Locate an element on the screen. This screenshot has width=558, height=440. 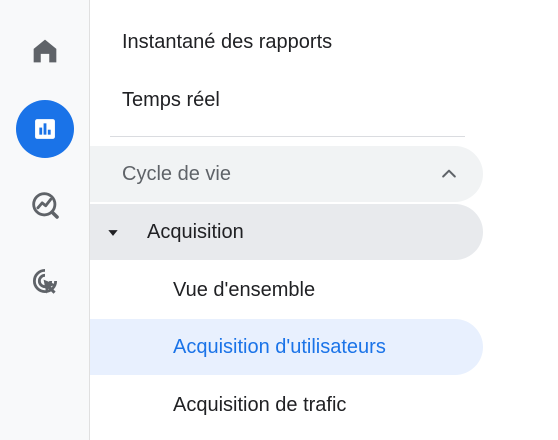
advertising-icon is located at coordinates (45, 281).